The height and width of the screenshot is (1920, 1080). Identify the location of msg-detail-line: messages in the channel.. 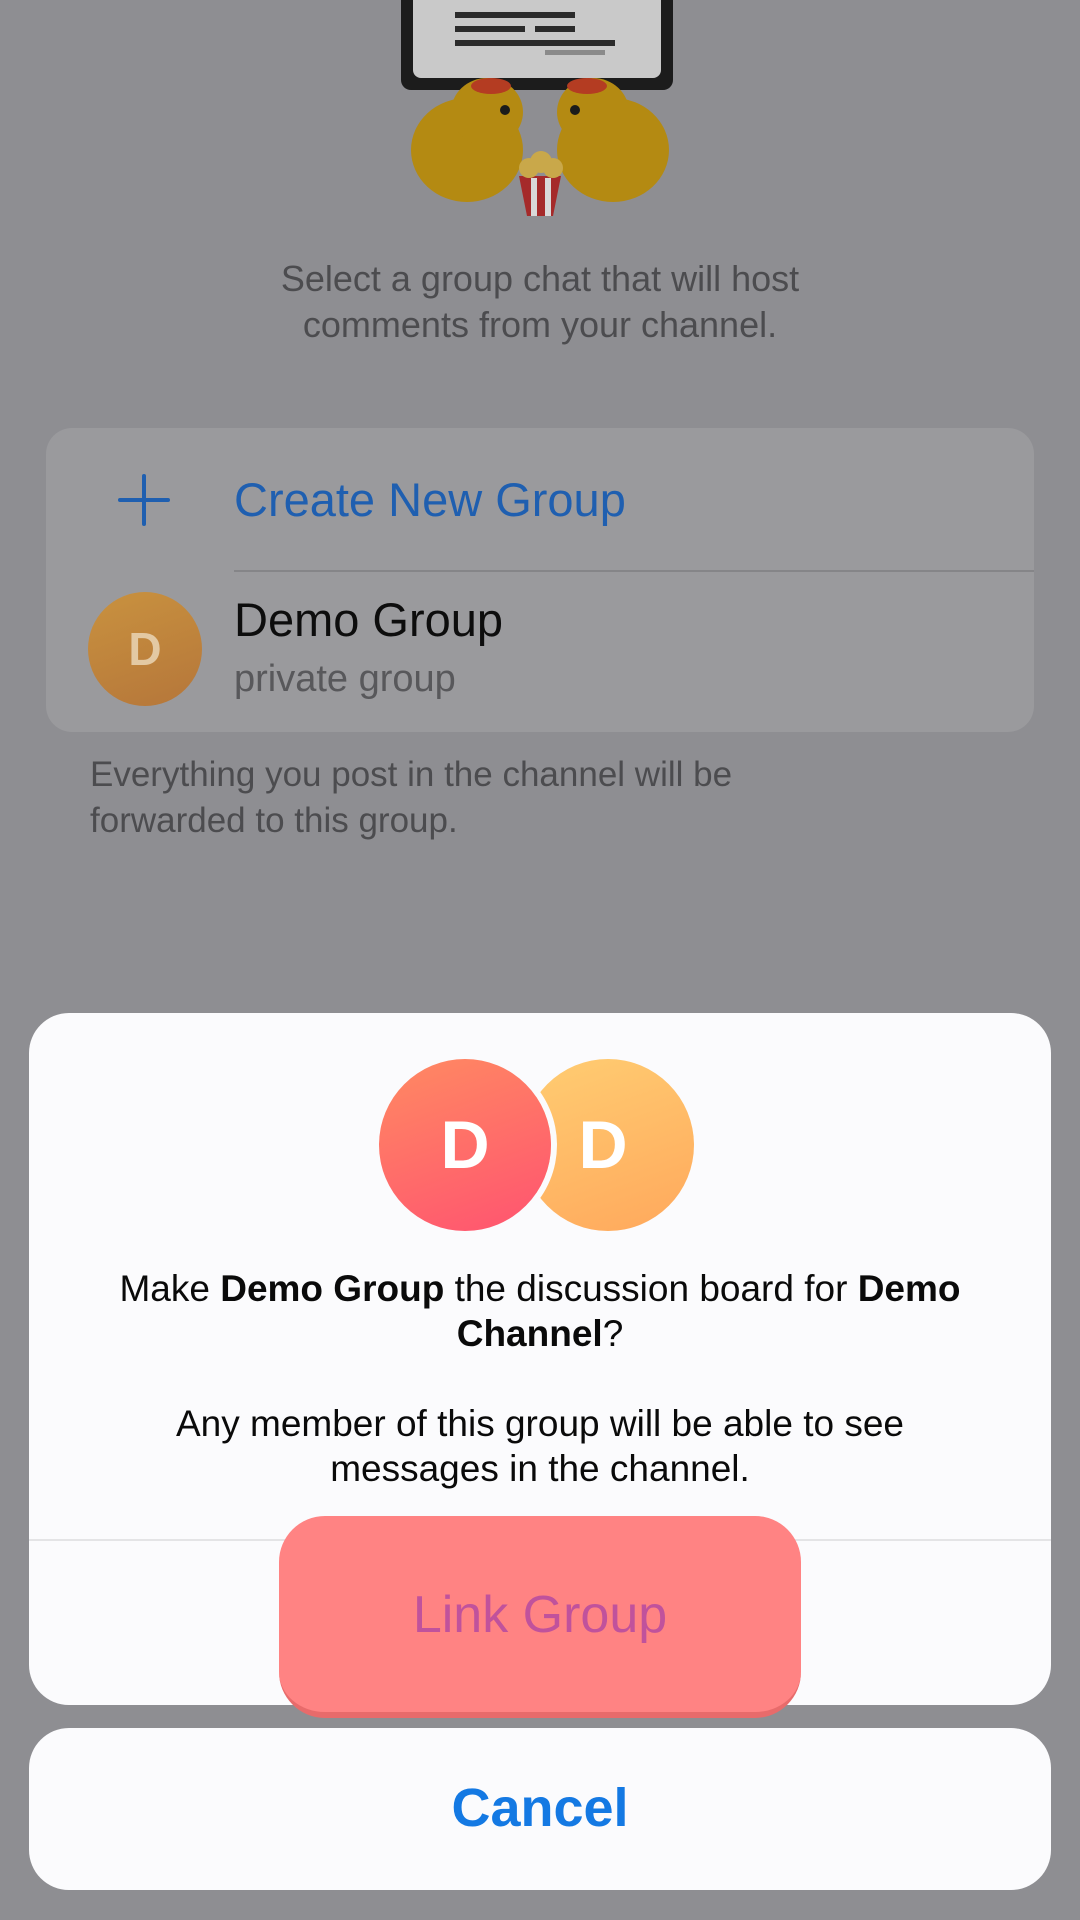
(540, 1468).